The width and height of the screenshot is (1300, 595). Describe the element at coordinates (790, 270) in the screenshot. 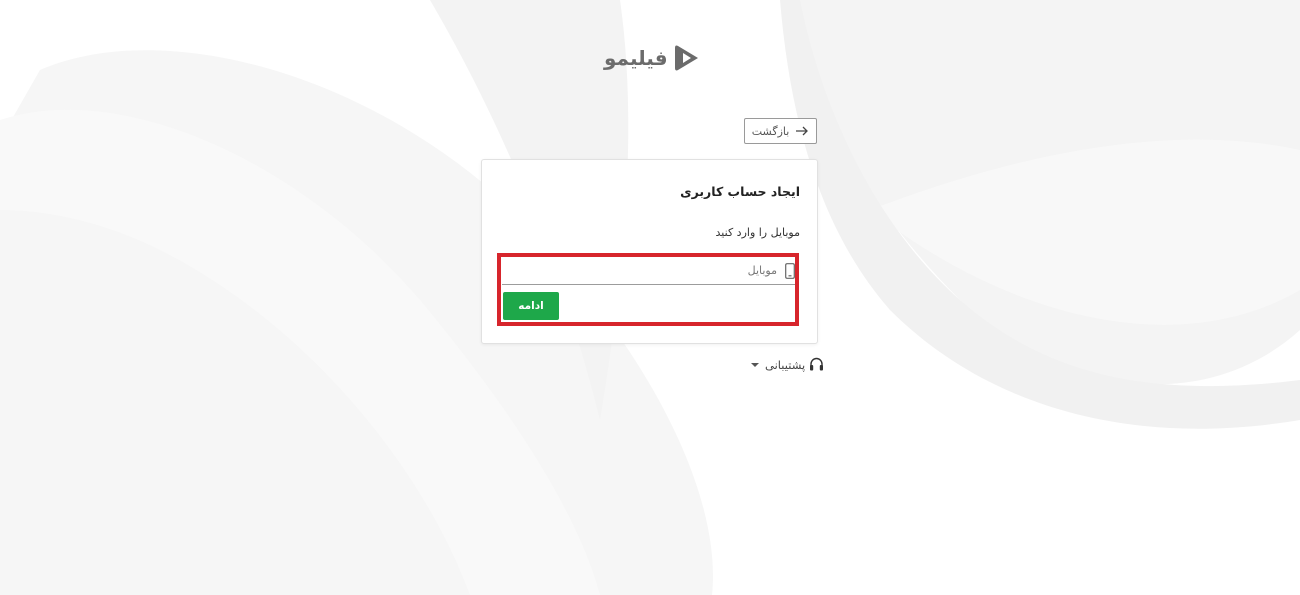

I see `mobile-phone-icon` at that location.